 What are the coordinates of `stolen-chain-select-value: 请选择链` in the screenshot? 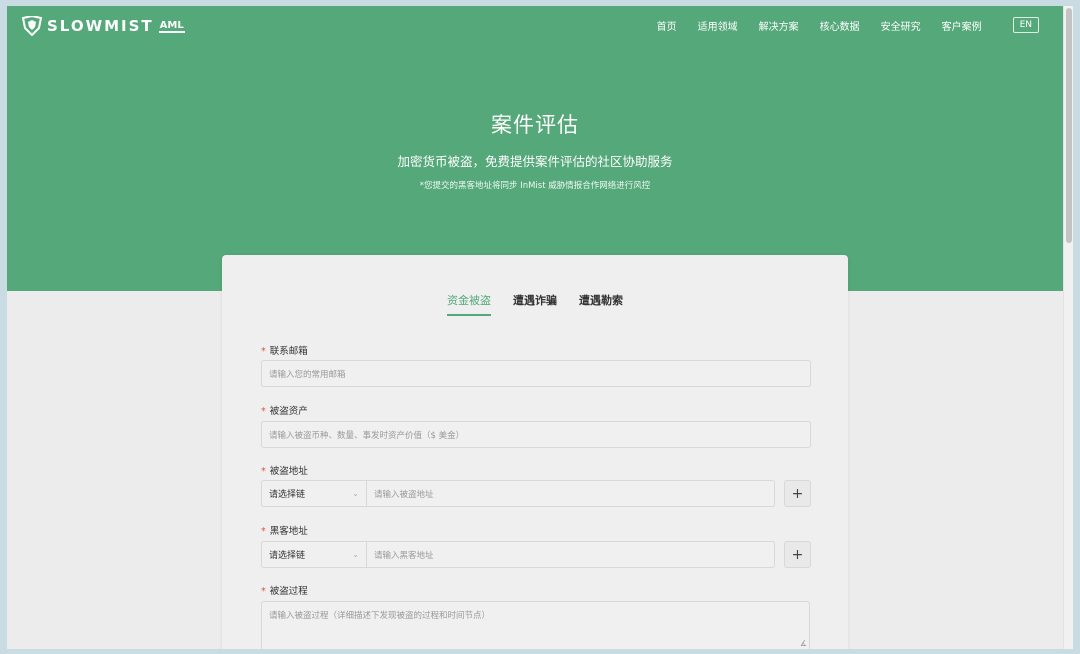 It's located at (287, 495).